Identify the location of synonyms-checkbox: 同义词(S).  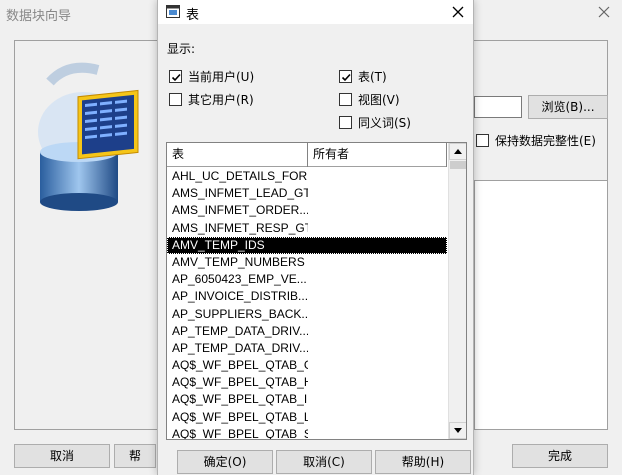
(375, 122).